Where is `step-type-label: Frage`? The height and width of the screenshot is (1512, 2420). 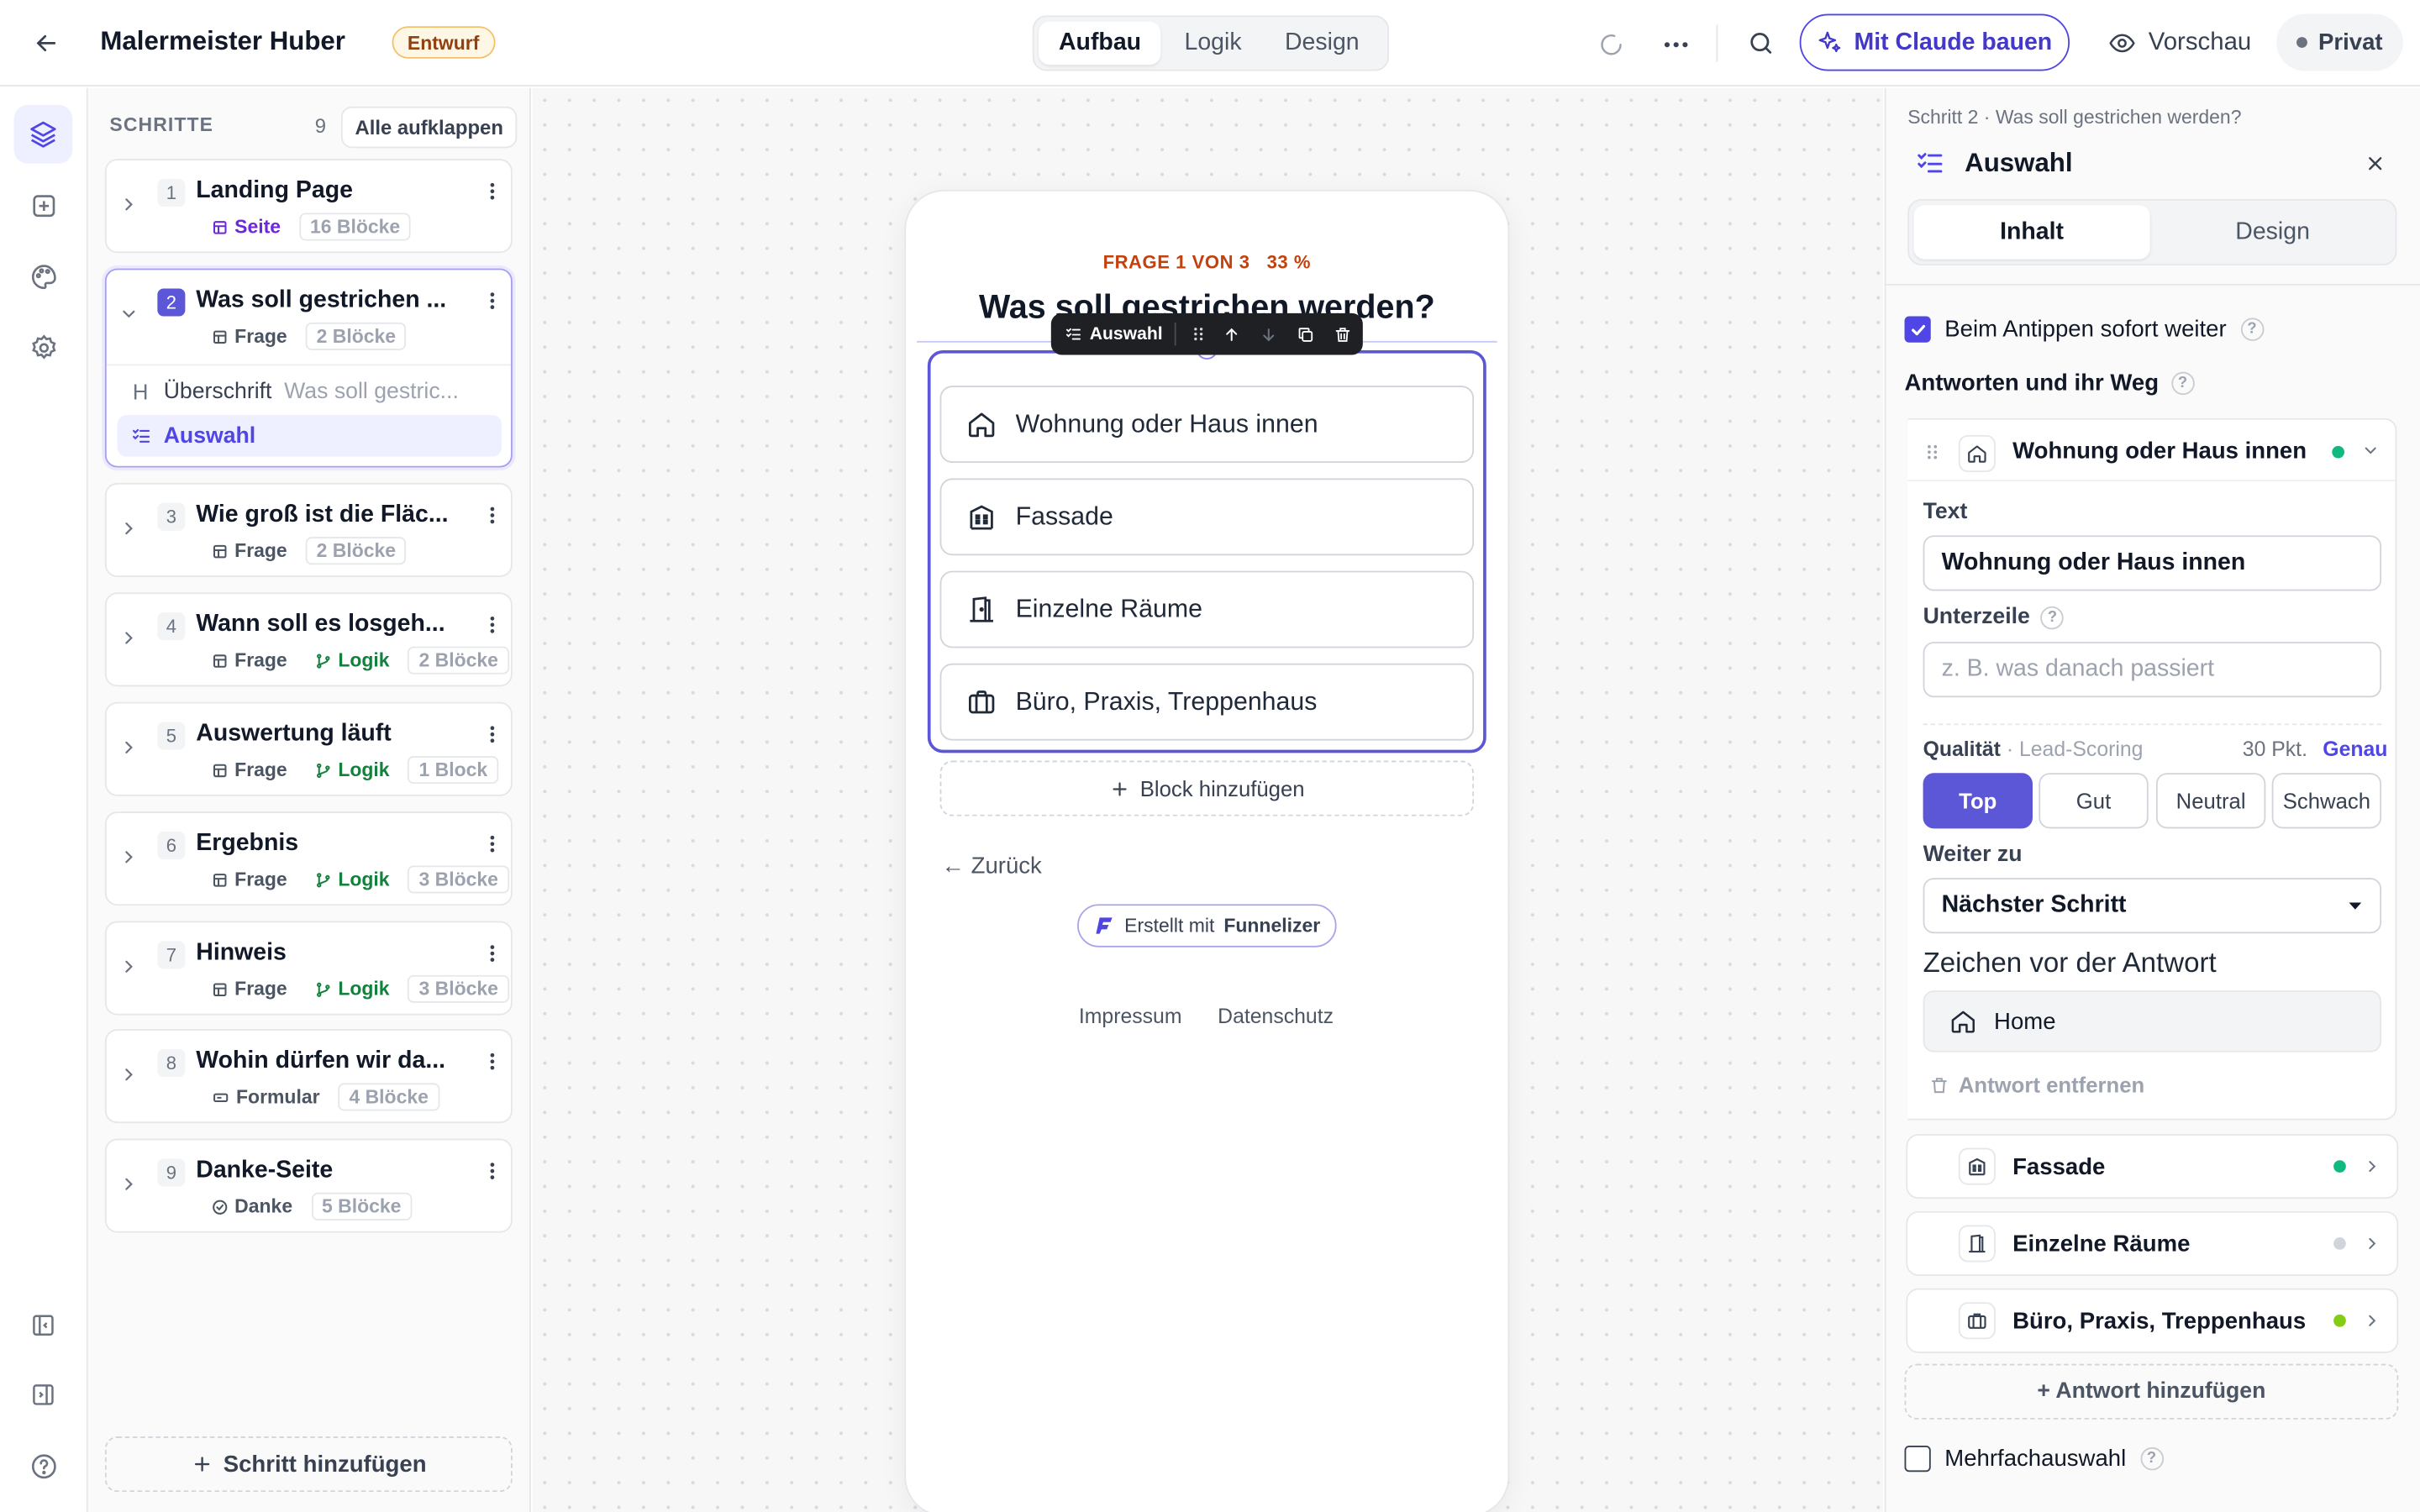 step-type-label: Frage is located at coordinates (261, 336).